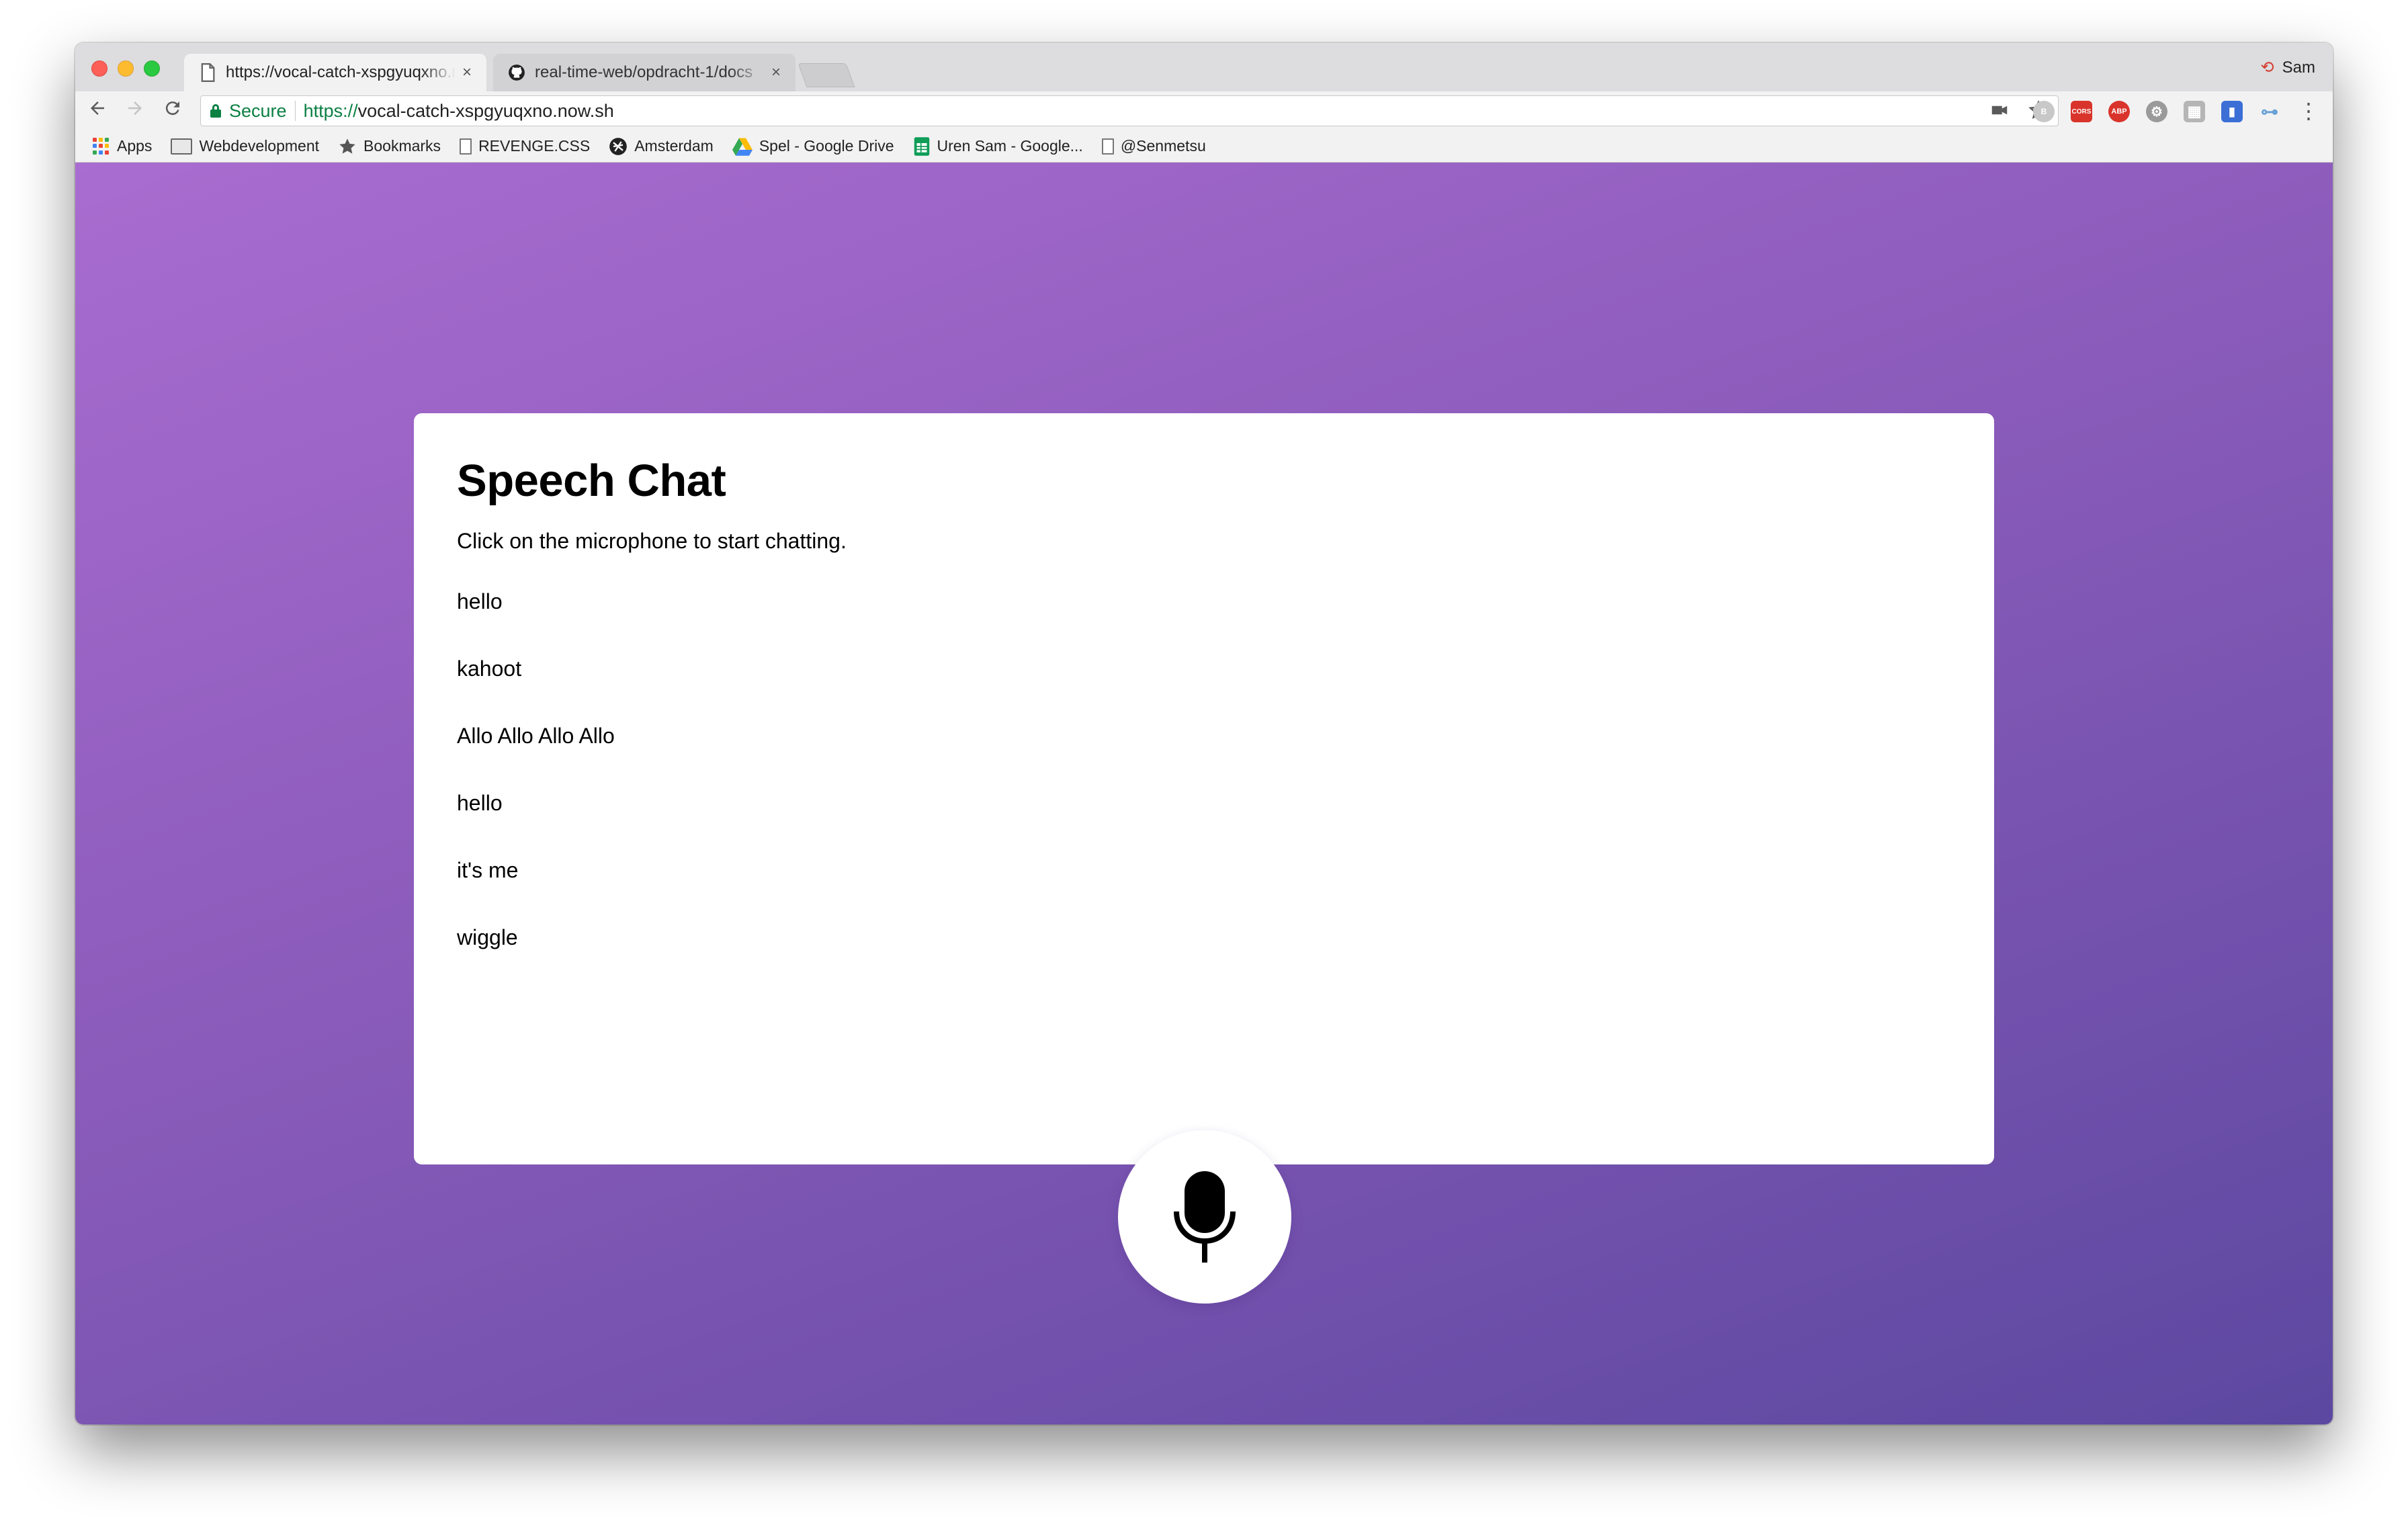  Describe the element at coordinates (488, 870) in the screenshot. I see `chat-message: it's me` at that location.